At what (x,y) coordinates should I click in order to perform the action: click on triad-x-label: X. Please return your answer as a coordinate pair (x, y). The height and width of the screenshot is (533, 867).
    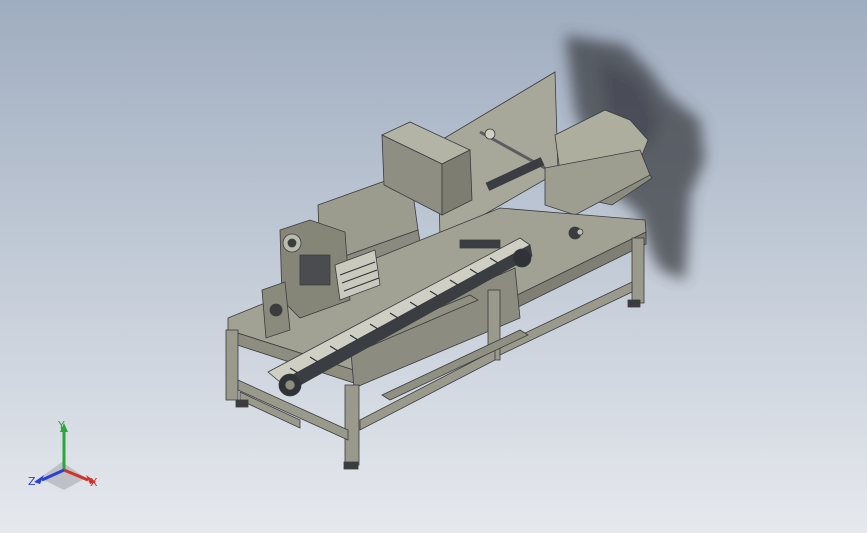
    Looking at the image, I should click on (94, 482).